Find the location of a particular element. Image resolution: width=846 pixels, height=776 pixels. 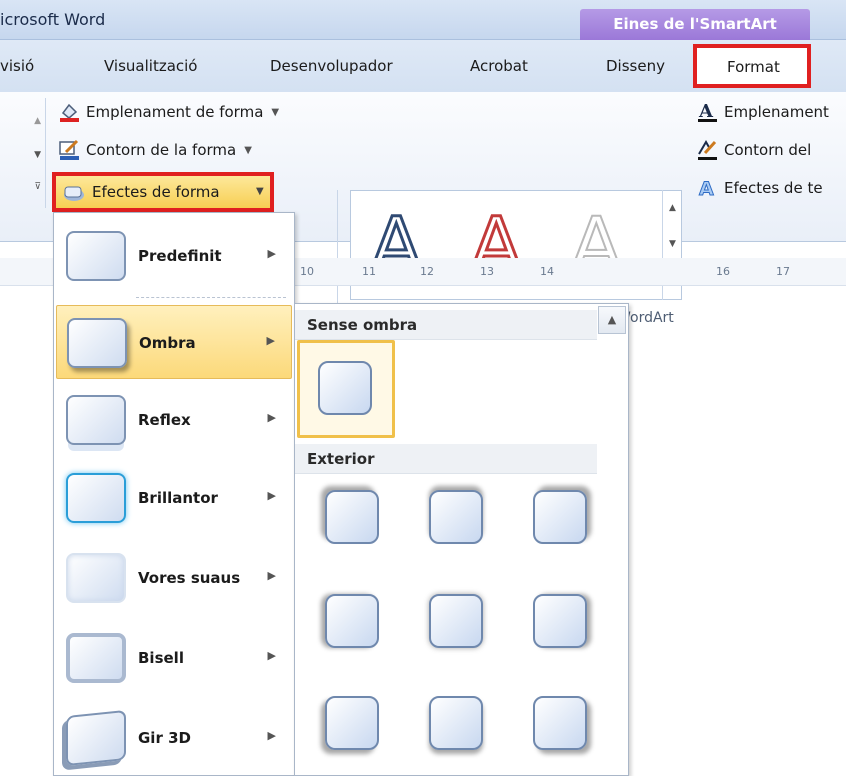

section-header-outer: Exterior is located at coordinates (446, 459).